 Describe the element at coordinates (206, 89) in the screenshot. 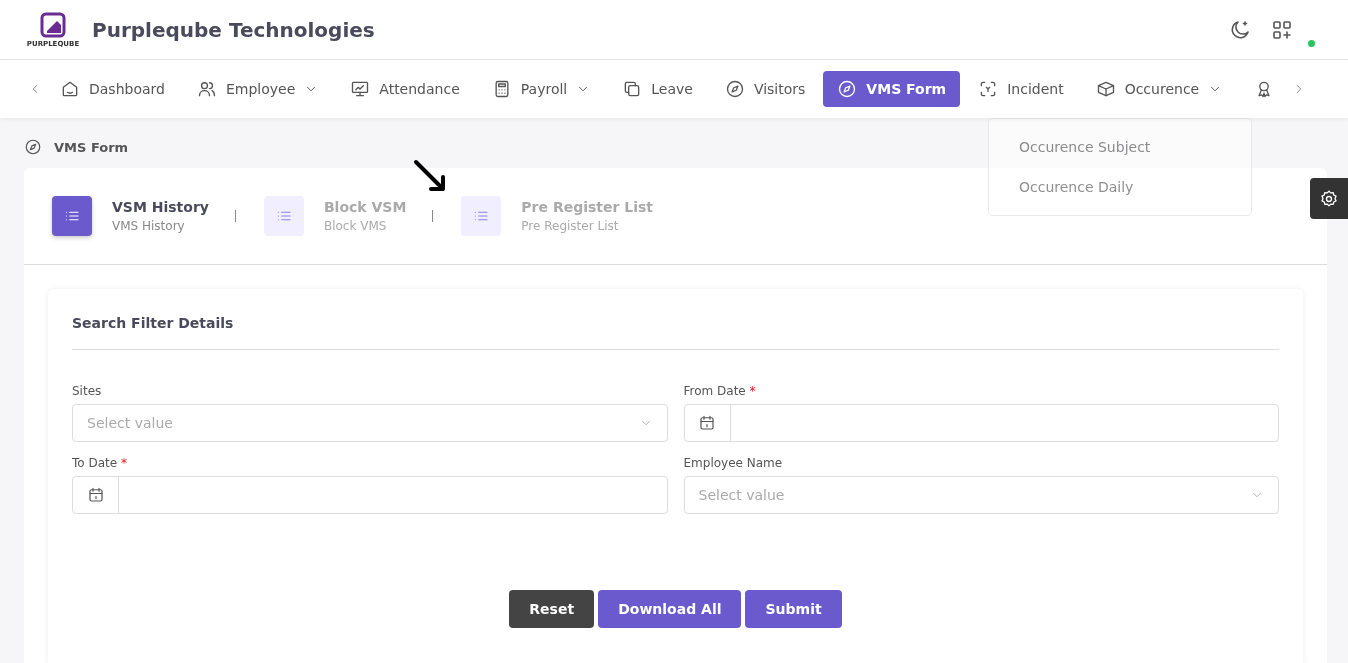

I see `users-icon` at that location.